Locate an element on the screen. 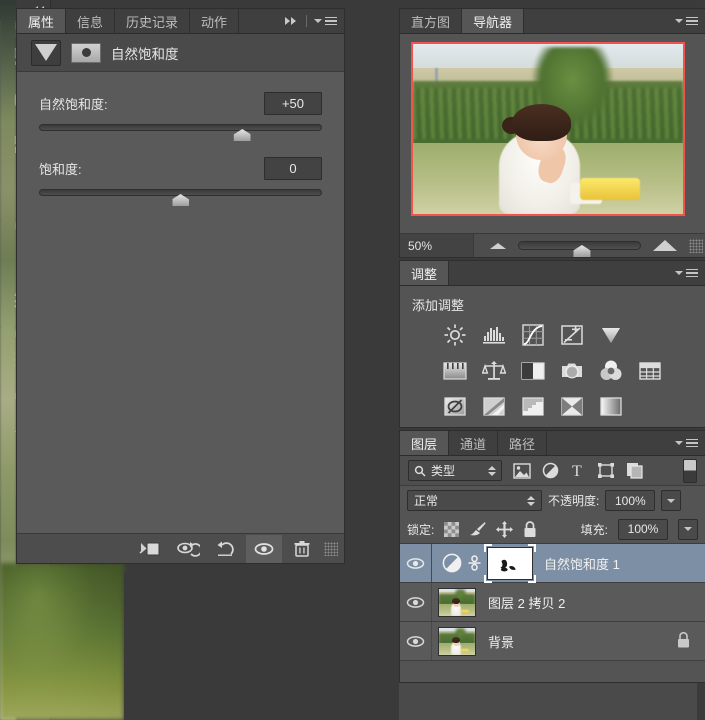 This screenshot has height=720, width=705. vibrance-value-input: +50 is located at coordinates (293, 103).